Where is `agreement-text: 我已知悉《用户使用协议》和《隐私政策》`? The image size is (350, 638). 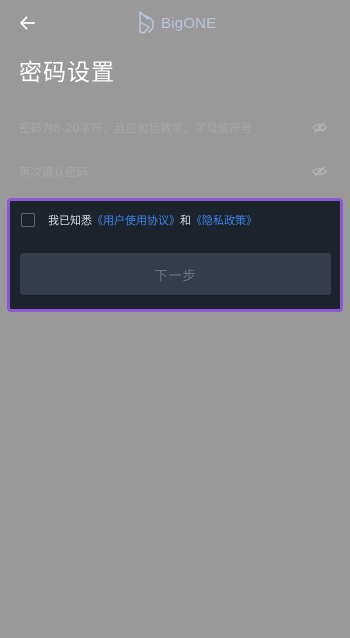 agreement-text: 我已知悉《用户使用协议》和《隐私政策》 is located at coordinates (152, 220).